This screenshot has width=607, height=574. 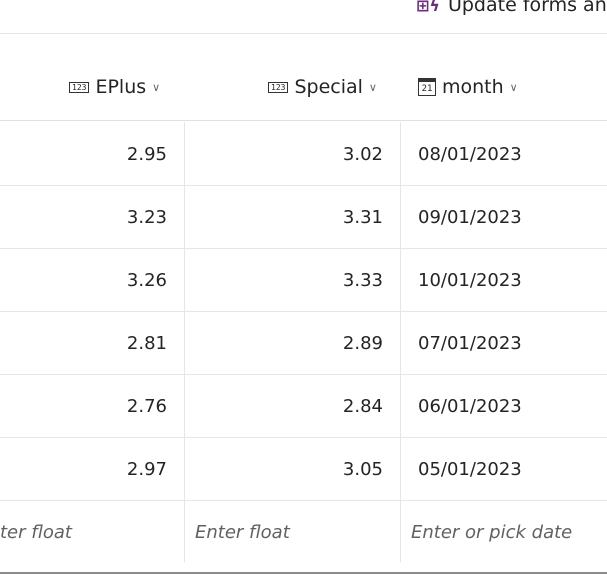 What do you see at coordinates (284, 217) in the screenshot?
I see `special-cell: 3.31` at bounding box center [284, 217].